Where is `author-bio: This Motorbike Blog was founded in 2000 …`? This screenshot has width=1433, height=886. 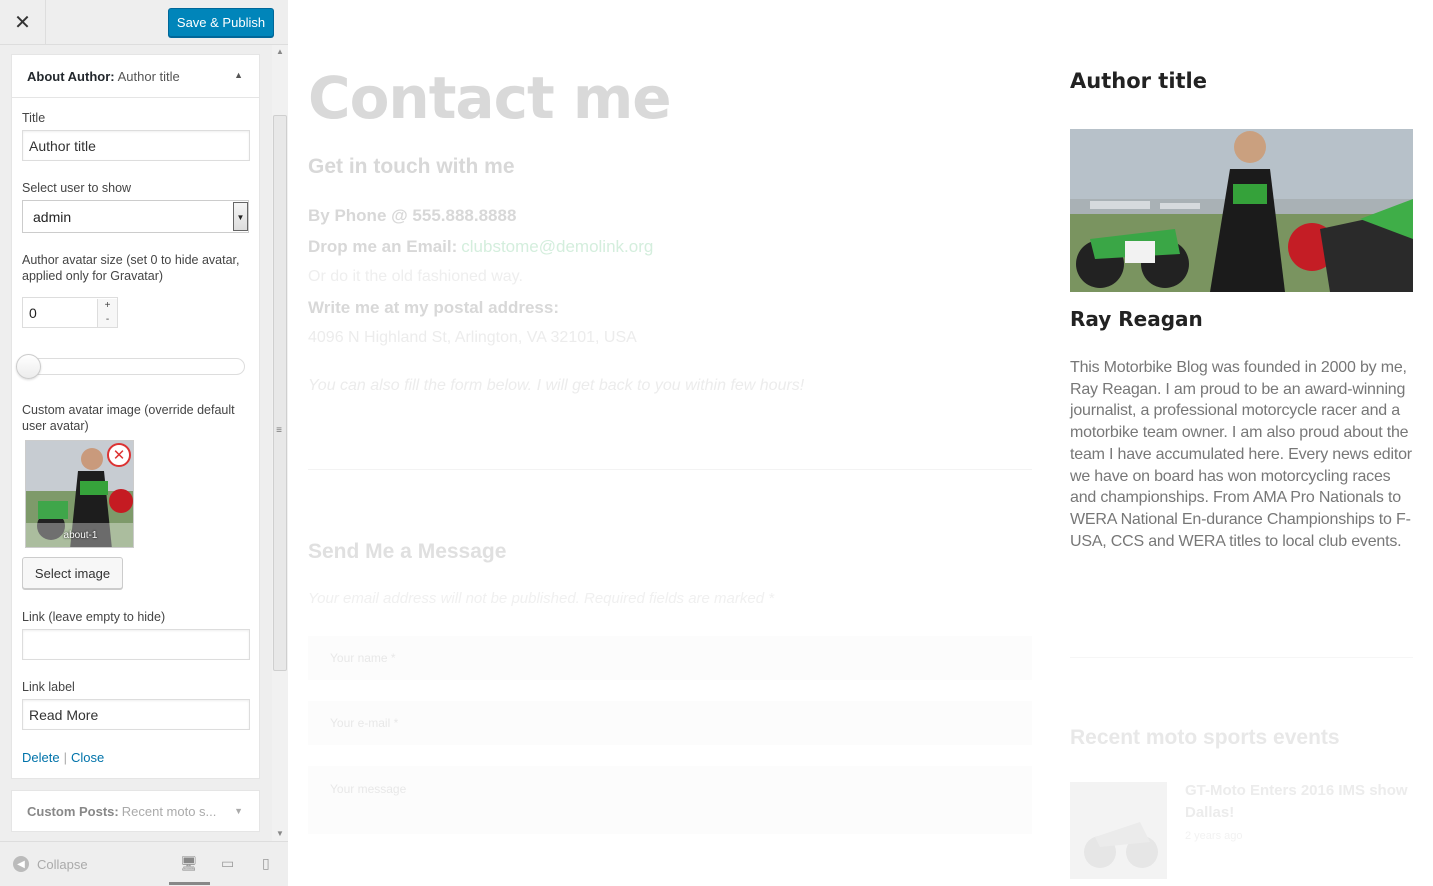
author-bio: This Motorbike Blog was founded in 2000 … is located at coordinates (1241, 454).